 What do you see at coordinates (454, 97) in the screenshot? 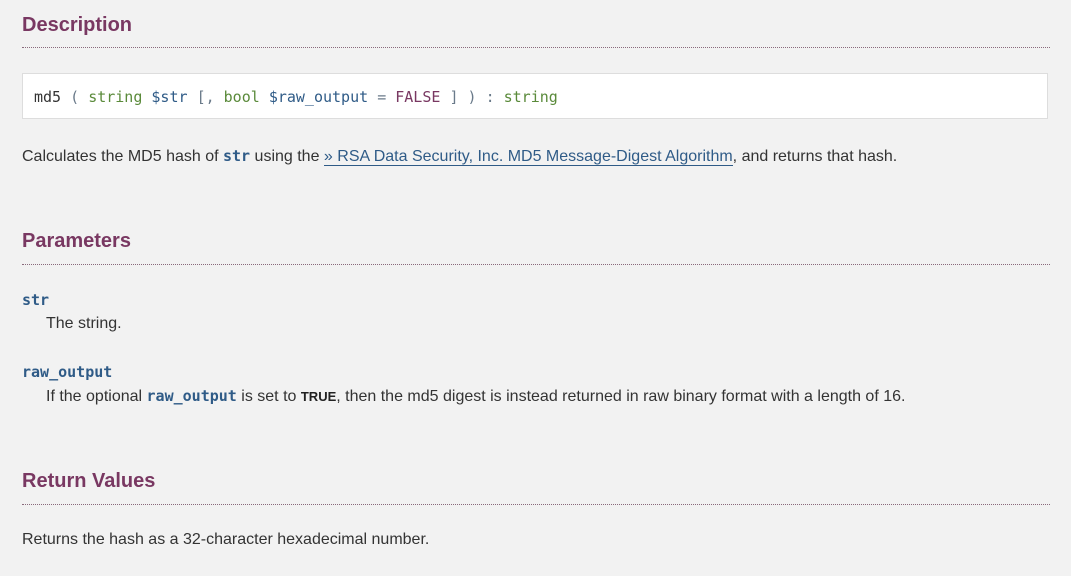
I see `signature-optional-close: ]` at bounding box center [454, 97].